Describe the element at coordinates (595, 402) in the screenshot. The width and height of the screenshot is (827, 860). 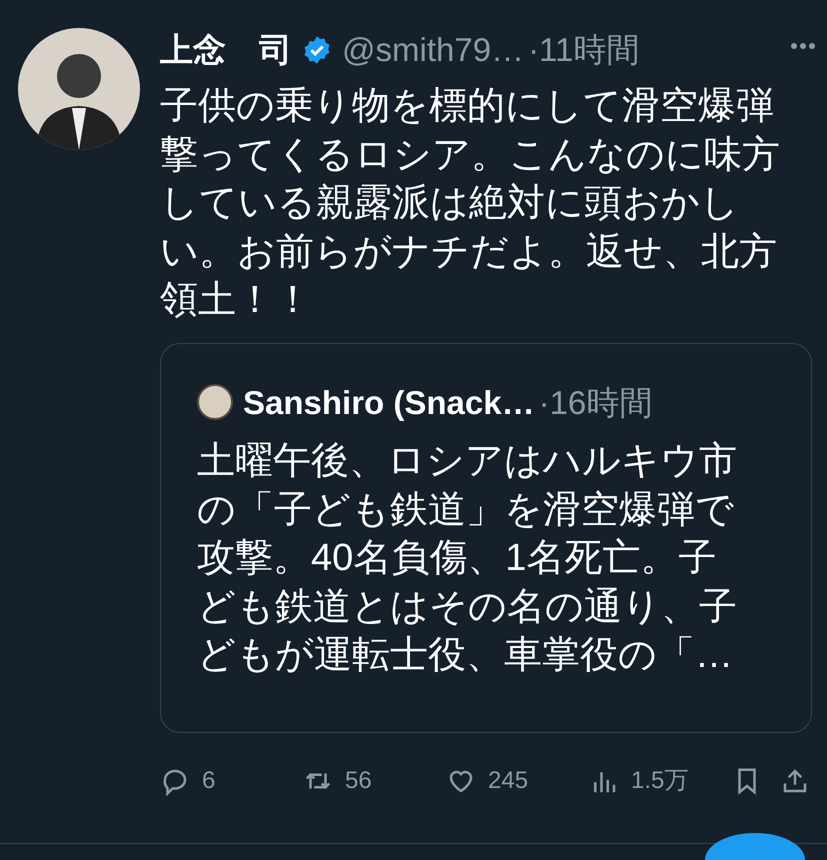
I see `post-time: ·16時間` at that location.